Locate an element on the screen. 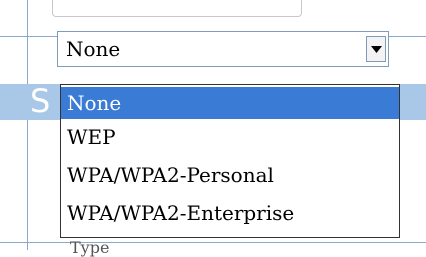 This screenshot has height=257, width=426. dropdown-toggle-button is located at coordinates (376, 49).